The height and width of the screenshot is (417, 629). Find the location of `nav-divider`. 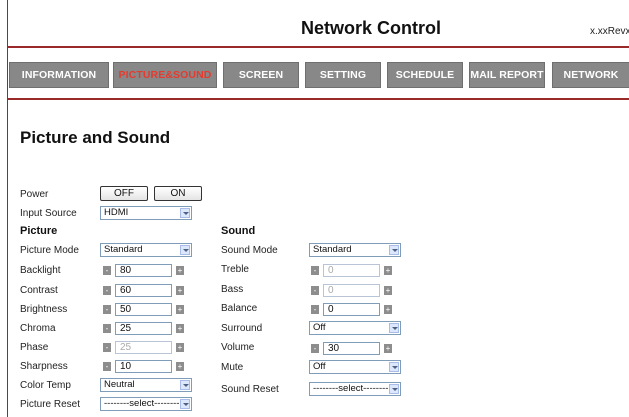

nav-divider is located at coordinates (318, 99).